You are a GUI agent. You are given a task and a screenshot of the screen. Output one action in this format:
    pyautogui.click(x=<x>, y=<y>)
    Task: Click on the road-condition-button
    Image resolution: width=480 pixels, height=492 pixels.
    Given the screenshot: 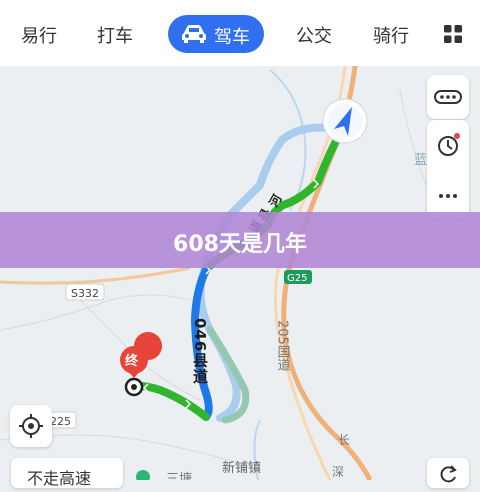 What is the action you would take?
    pyautogui.click(x=448, y=97)
    